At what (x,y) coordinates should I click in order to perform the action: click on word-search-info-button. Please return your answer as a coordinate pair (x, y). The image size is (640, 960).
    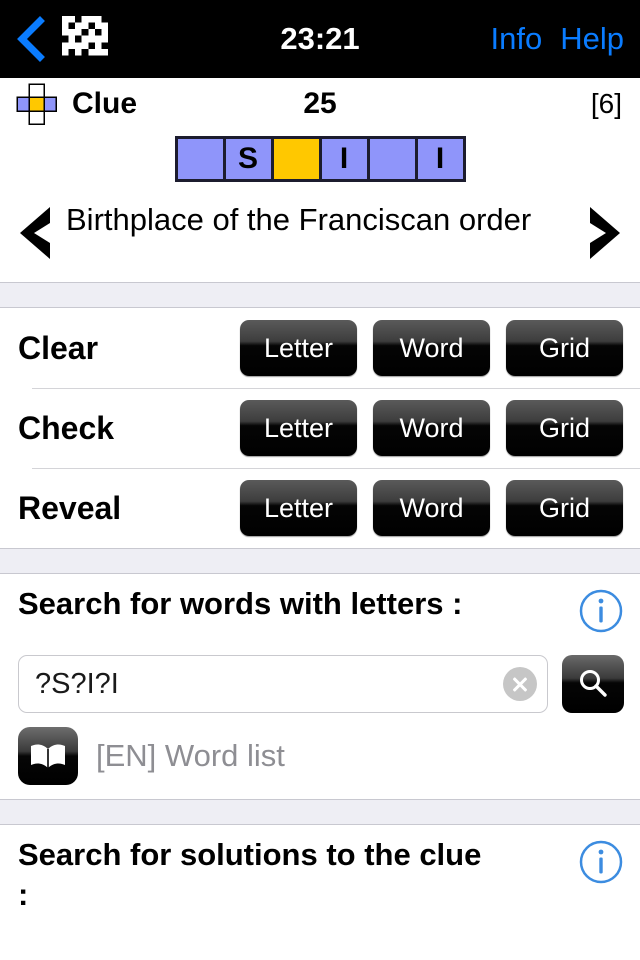
    Looking at the image, I should click on (601, 613).